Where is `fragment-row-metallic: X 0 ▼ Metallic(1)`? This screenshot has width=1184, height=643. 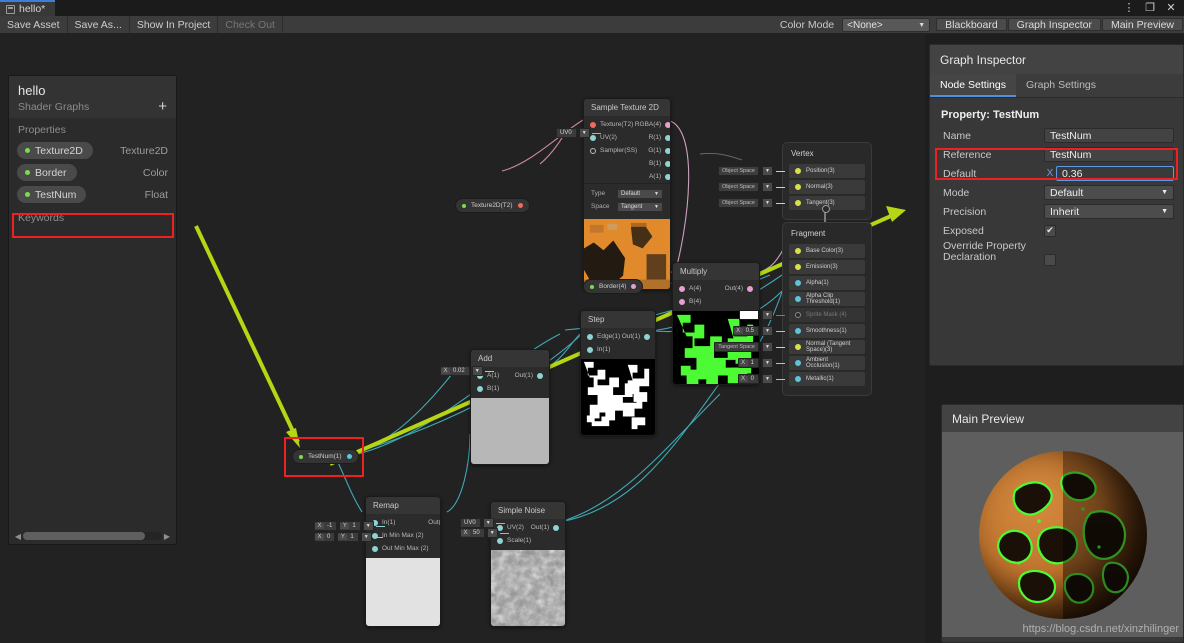
fragment-row-metallic: X 0 ▼ Metallic(1) is located at coordinates (801, 379).